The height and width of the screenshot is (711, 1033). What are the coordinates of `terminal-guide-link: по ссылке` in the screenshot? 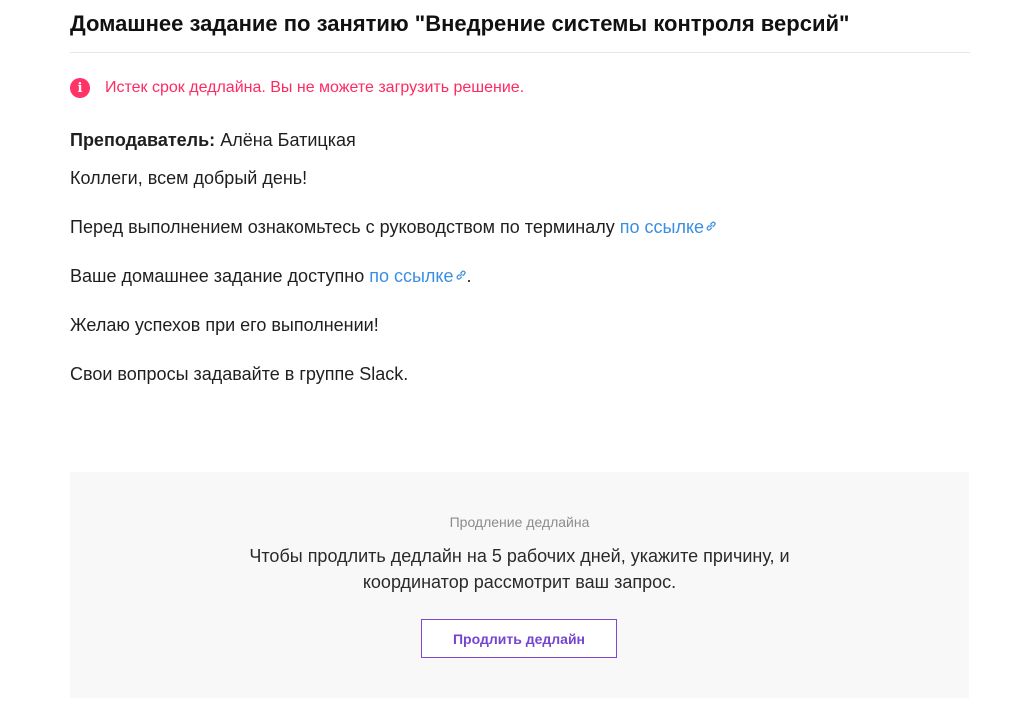 It's located at (668, 227).